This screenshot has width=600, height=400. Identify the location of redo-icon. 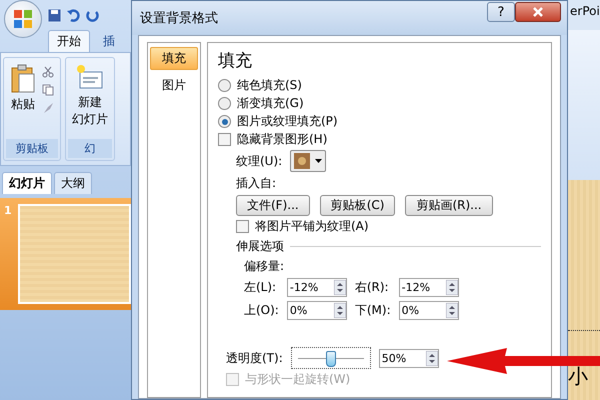
(92, 15).